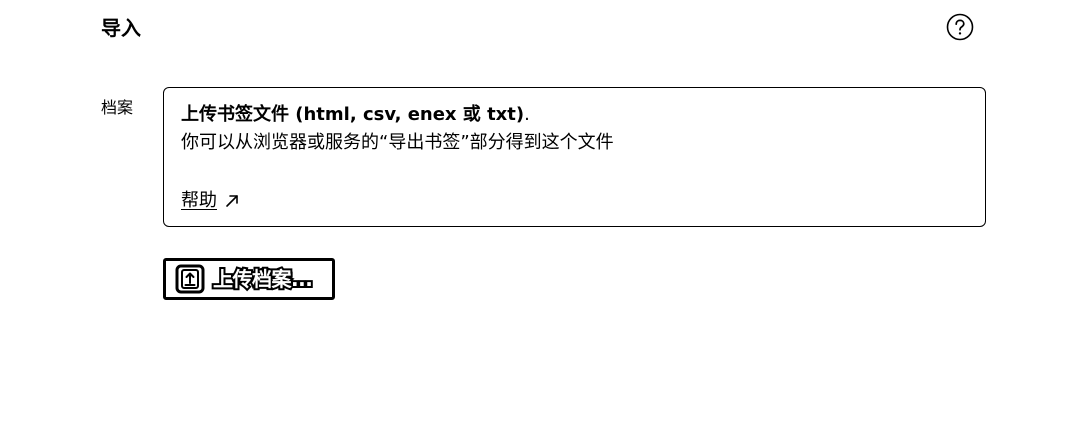 This screenshot has width=1070, height=440. I want to click on help-icon, so click(960, 27).